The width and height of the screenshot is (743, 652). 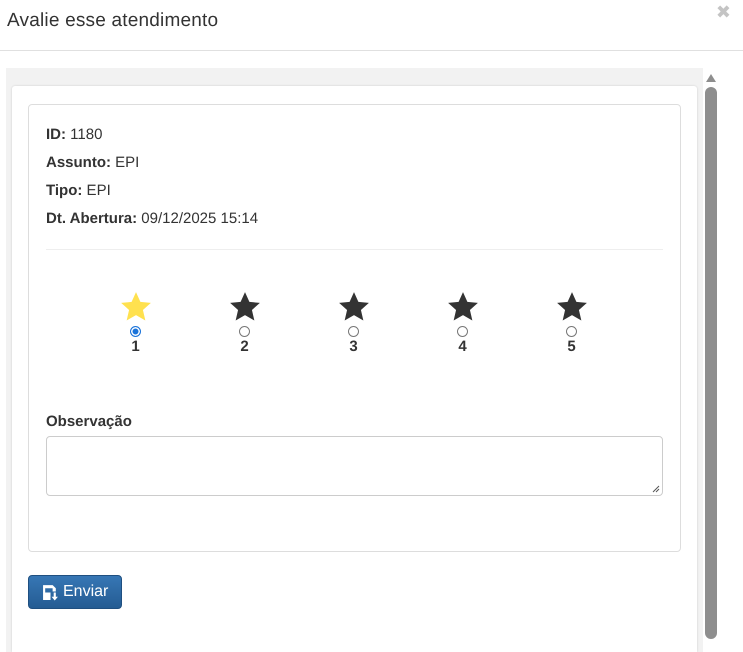 I want to click on detail-line: ID: 1180, so click(x=75, y=135).